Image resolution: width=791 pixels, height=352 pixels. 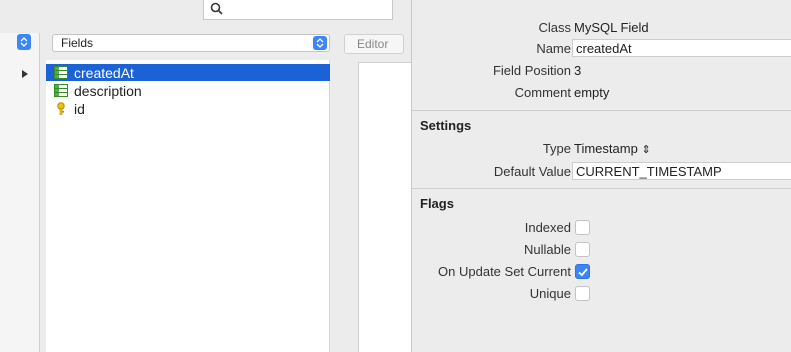 I want to click on checkmark-icon, so click(x=583, y=272).